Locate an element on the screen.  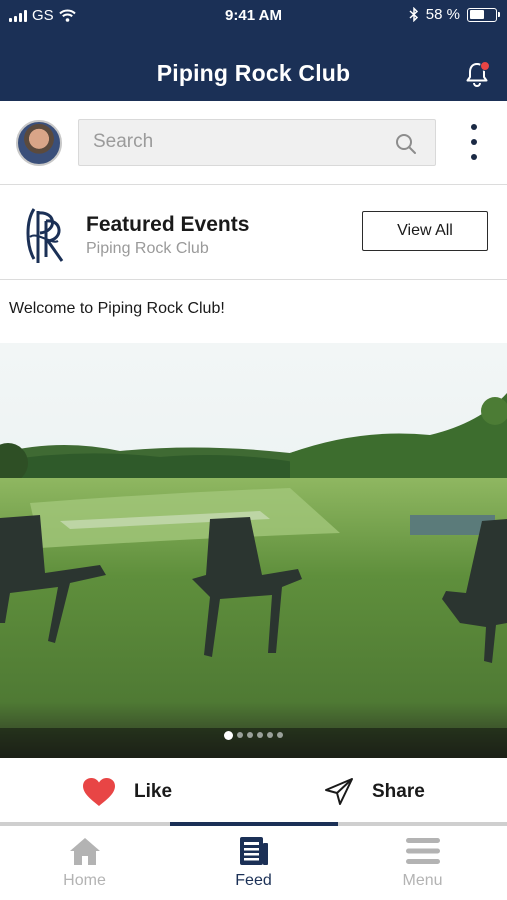
featured-subtitle: Piping Rock Club is located at coordinates (147, 248).